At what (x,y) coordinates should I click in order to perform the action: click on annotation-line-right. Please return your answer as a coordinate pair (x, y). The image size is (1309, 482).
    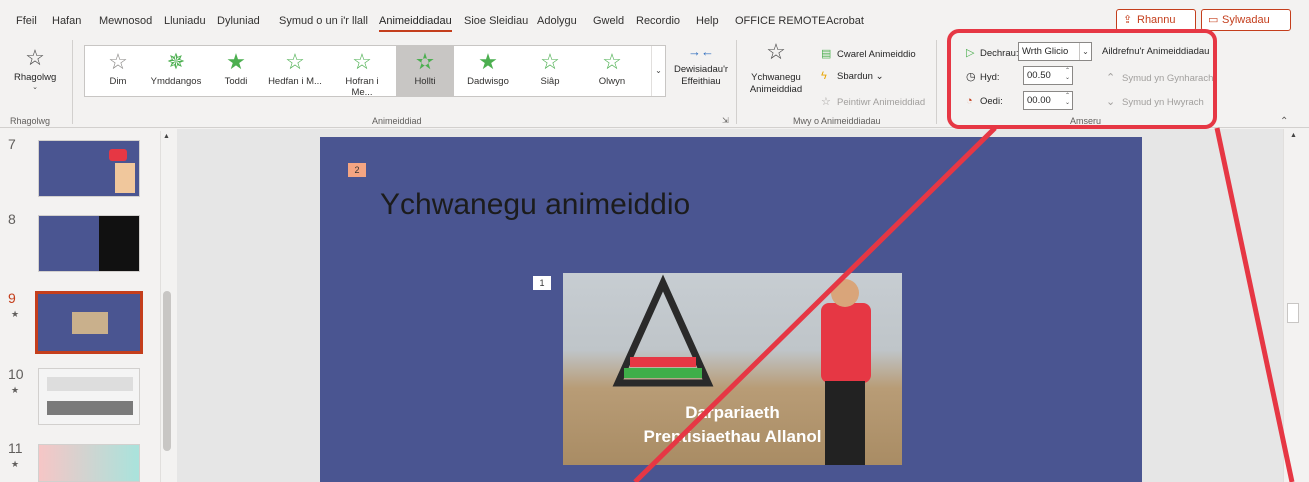
    Looking at the image, I should click on (1254, 304).